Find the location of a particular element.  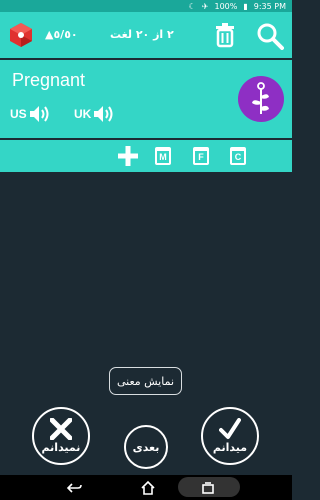

next-label: بعدی is located at coordinates (146, 447).